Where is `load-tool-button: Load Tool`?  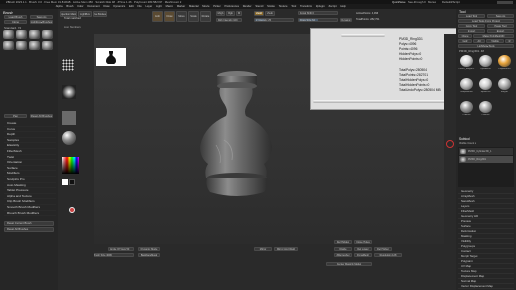
load-tool-button: Load Tool is located at coordinates (471, 16).